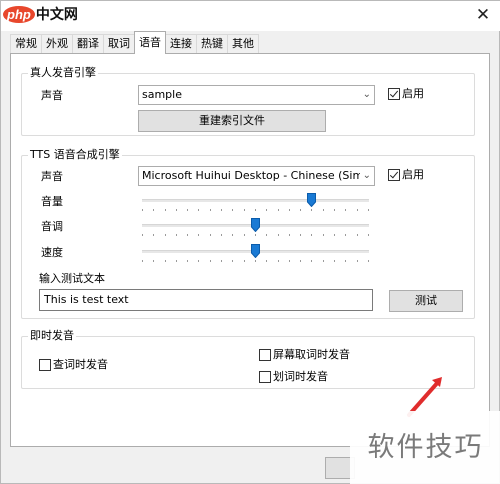  Describe the element at coordinates (243, 44) in the screenshot. I see `tab-other: 其他` at that location.